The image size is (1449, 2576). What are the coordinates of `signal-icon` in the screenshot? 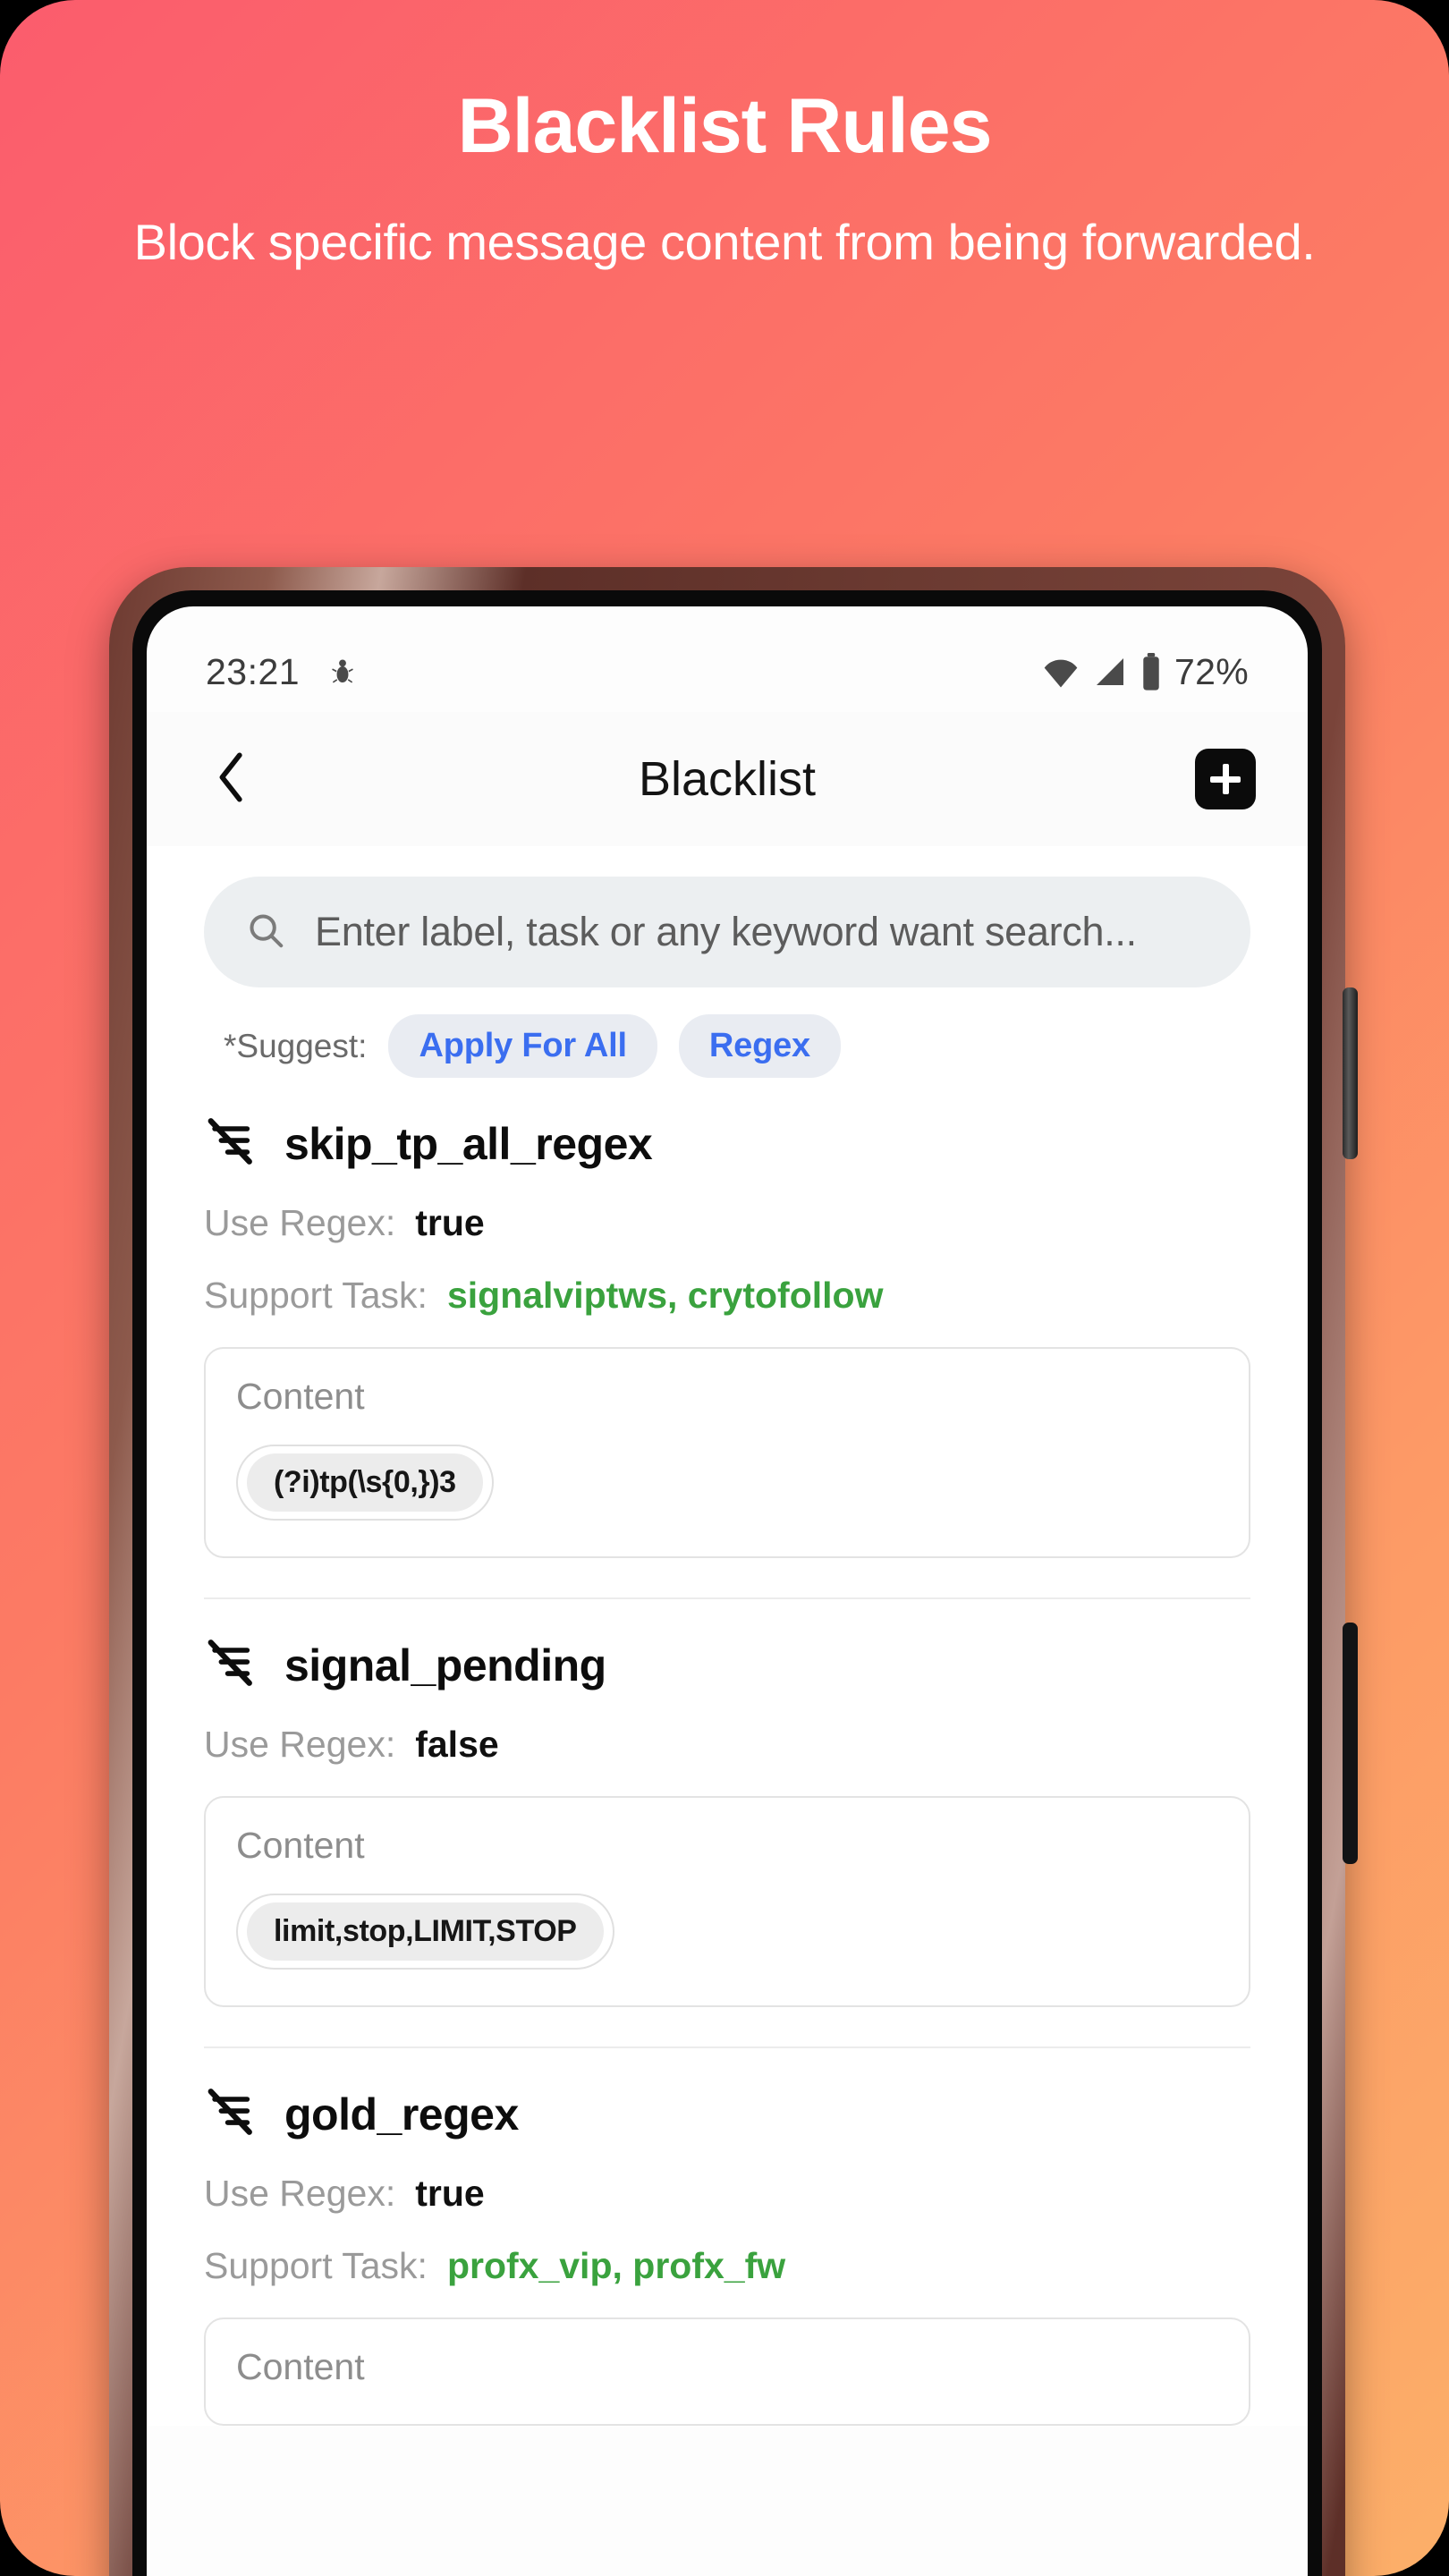 It's located at (1110, 672).